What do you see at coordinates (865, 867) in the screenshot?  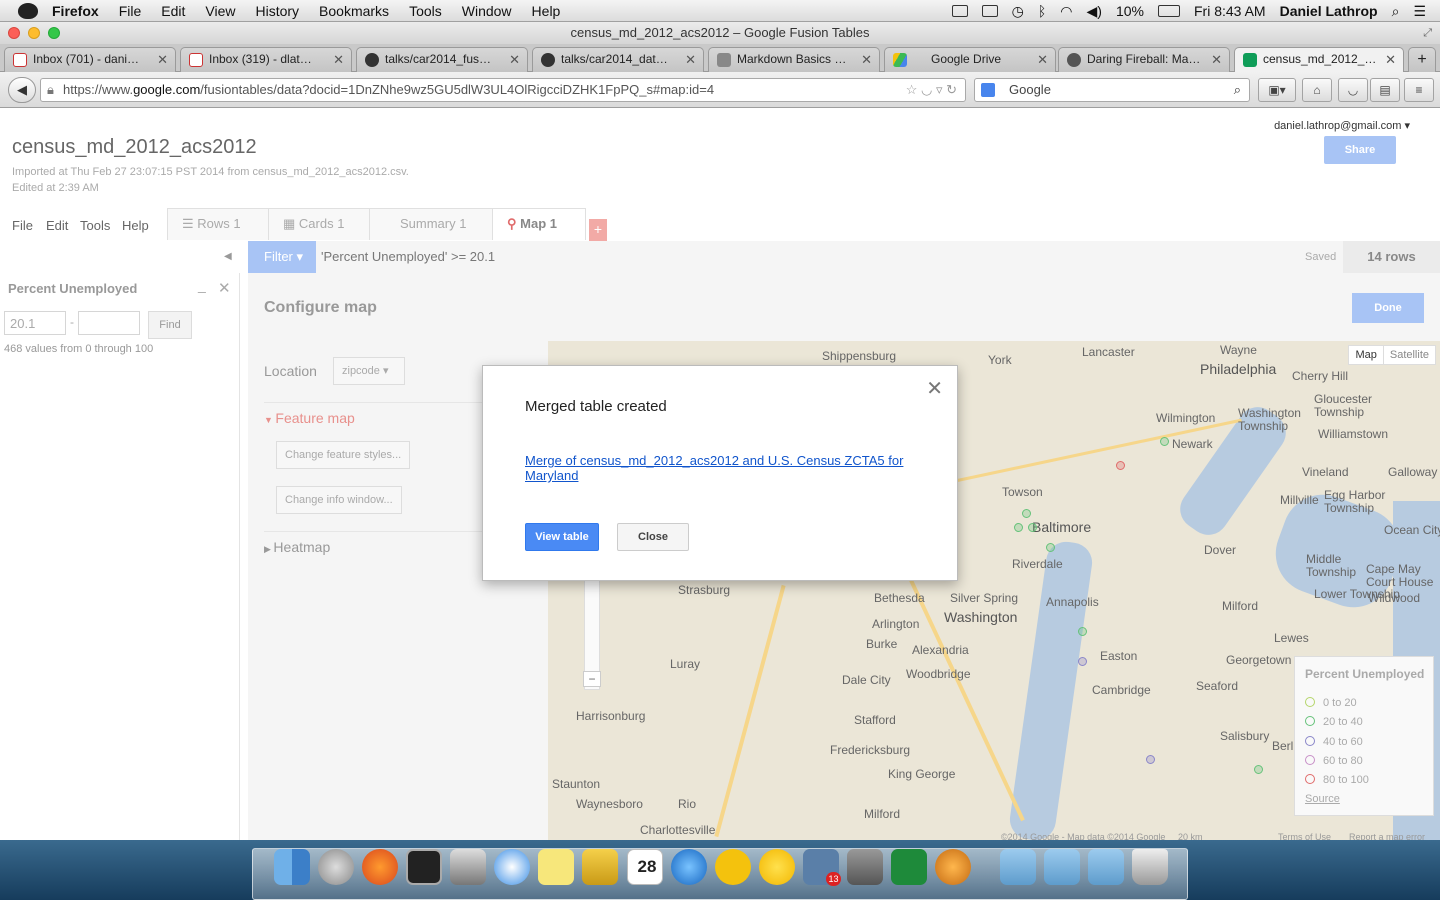 I see `preview-icon` at bounding box center [865, 867].